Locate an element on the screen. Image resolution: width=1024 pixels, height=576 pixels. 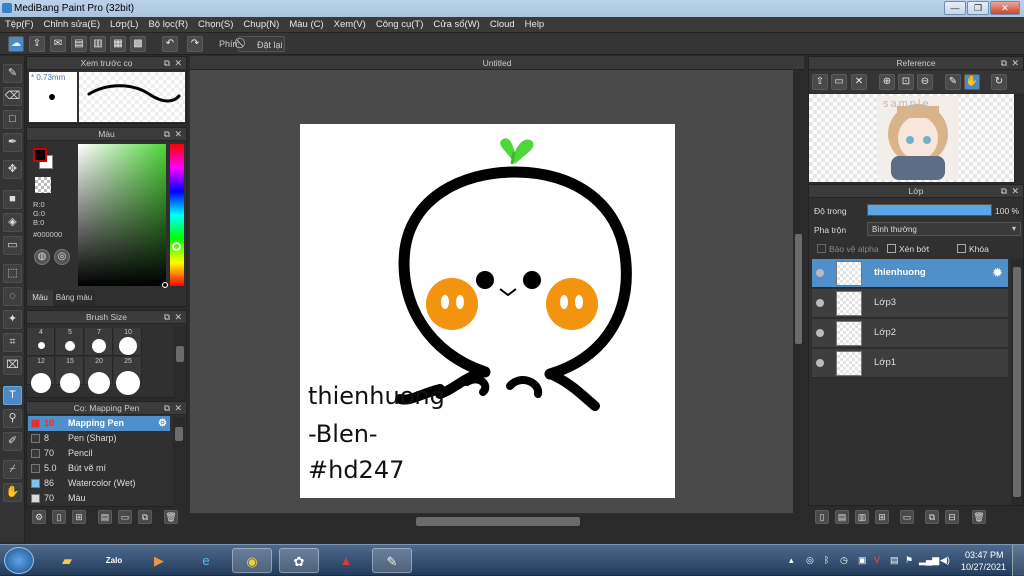
menu-window: Cửa sổ(W) is located at coordinates (456, 25).